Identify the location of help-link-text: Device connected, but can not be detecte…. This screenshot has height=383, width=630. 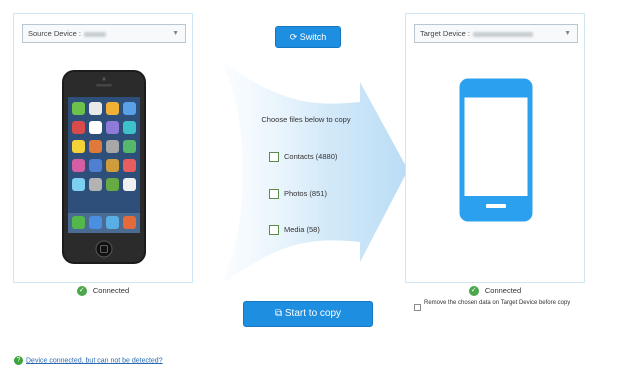
(94, 361).